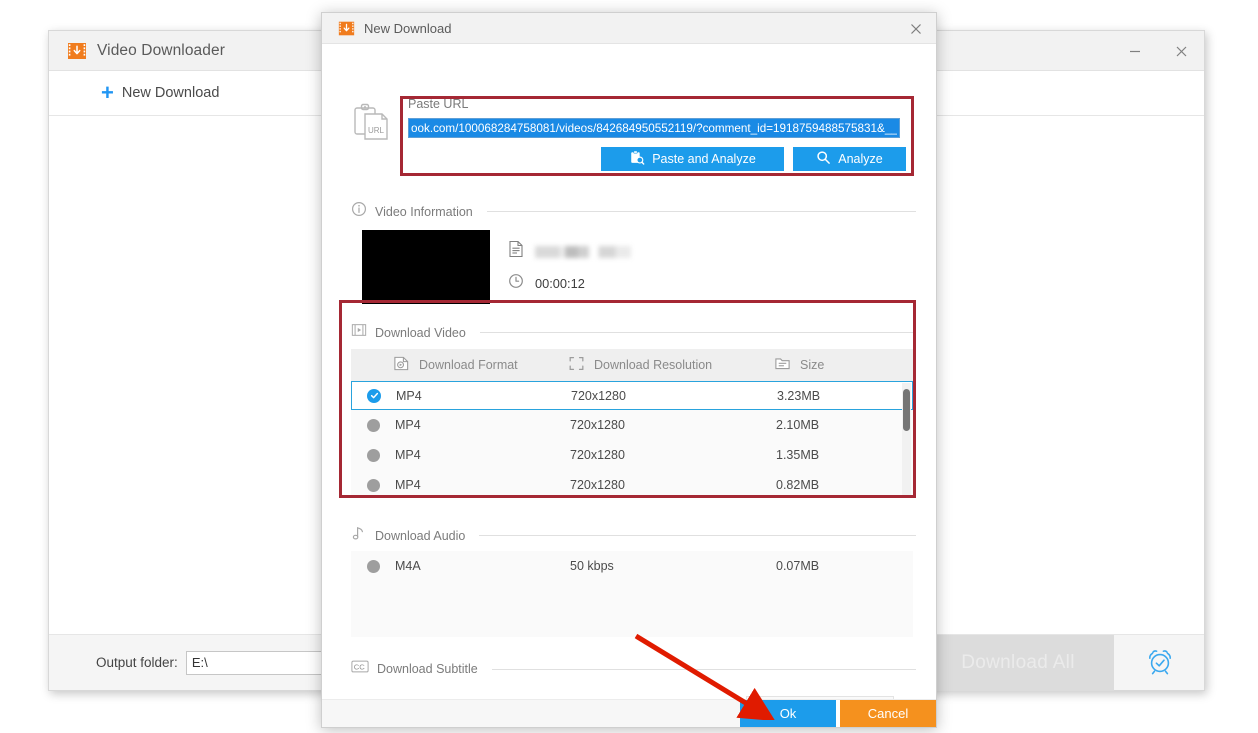 The height and width of the screenshot is (733, 1258). Describe the element at coordinates (576, 365) in the screenshot. I see `resolution-frame-icon` at that location.